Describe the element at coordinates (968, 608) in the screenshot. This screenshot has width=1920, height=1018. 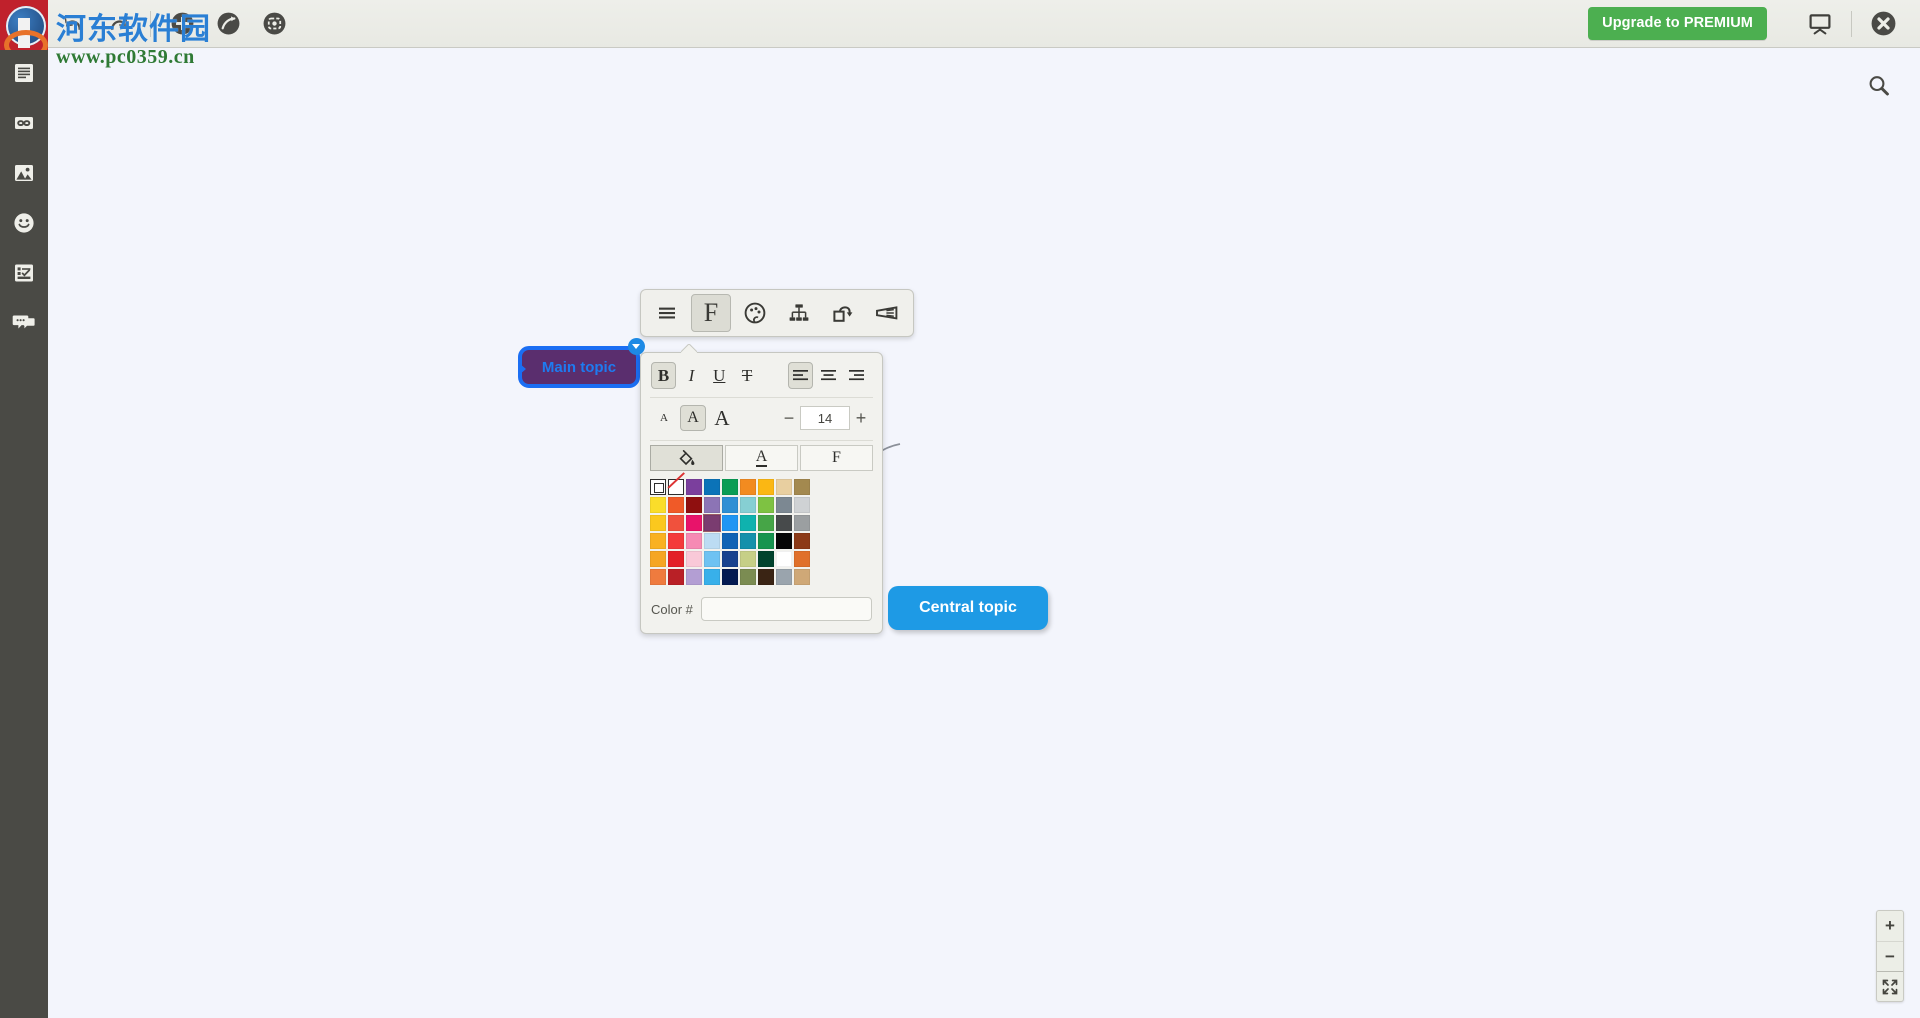
I see `node-central-topic: Central topic` at that location.